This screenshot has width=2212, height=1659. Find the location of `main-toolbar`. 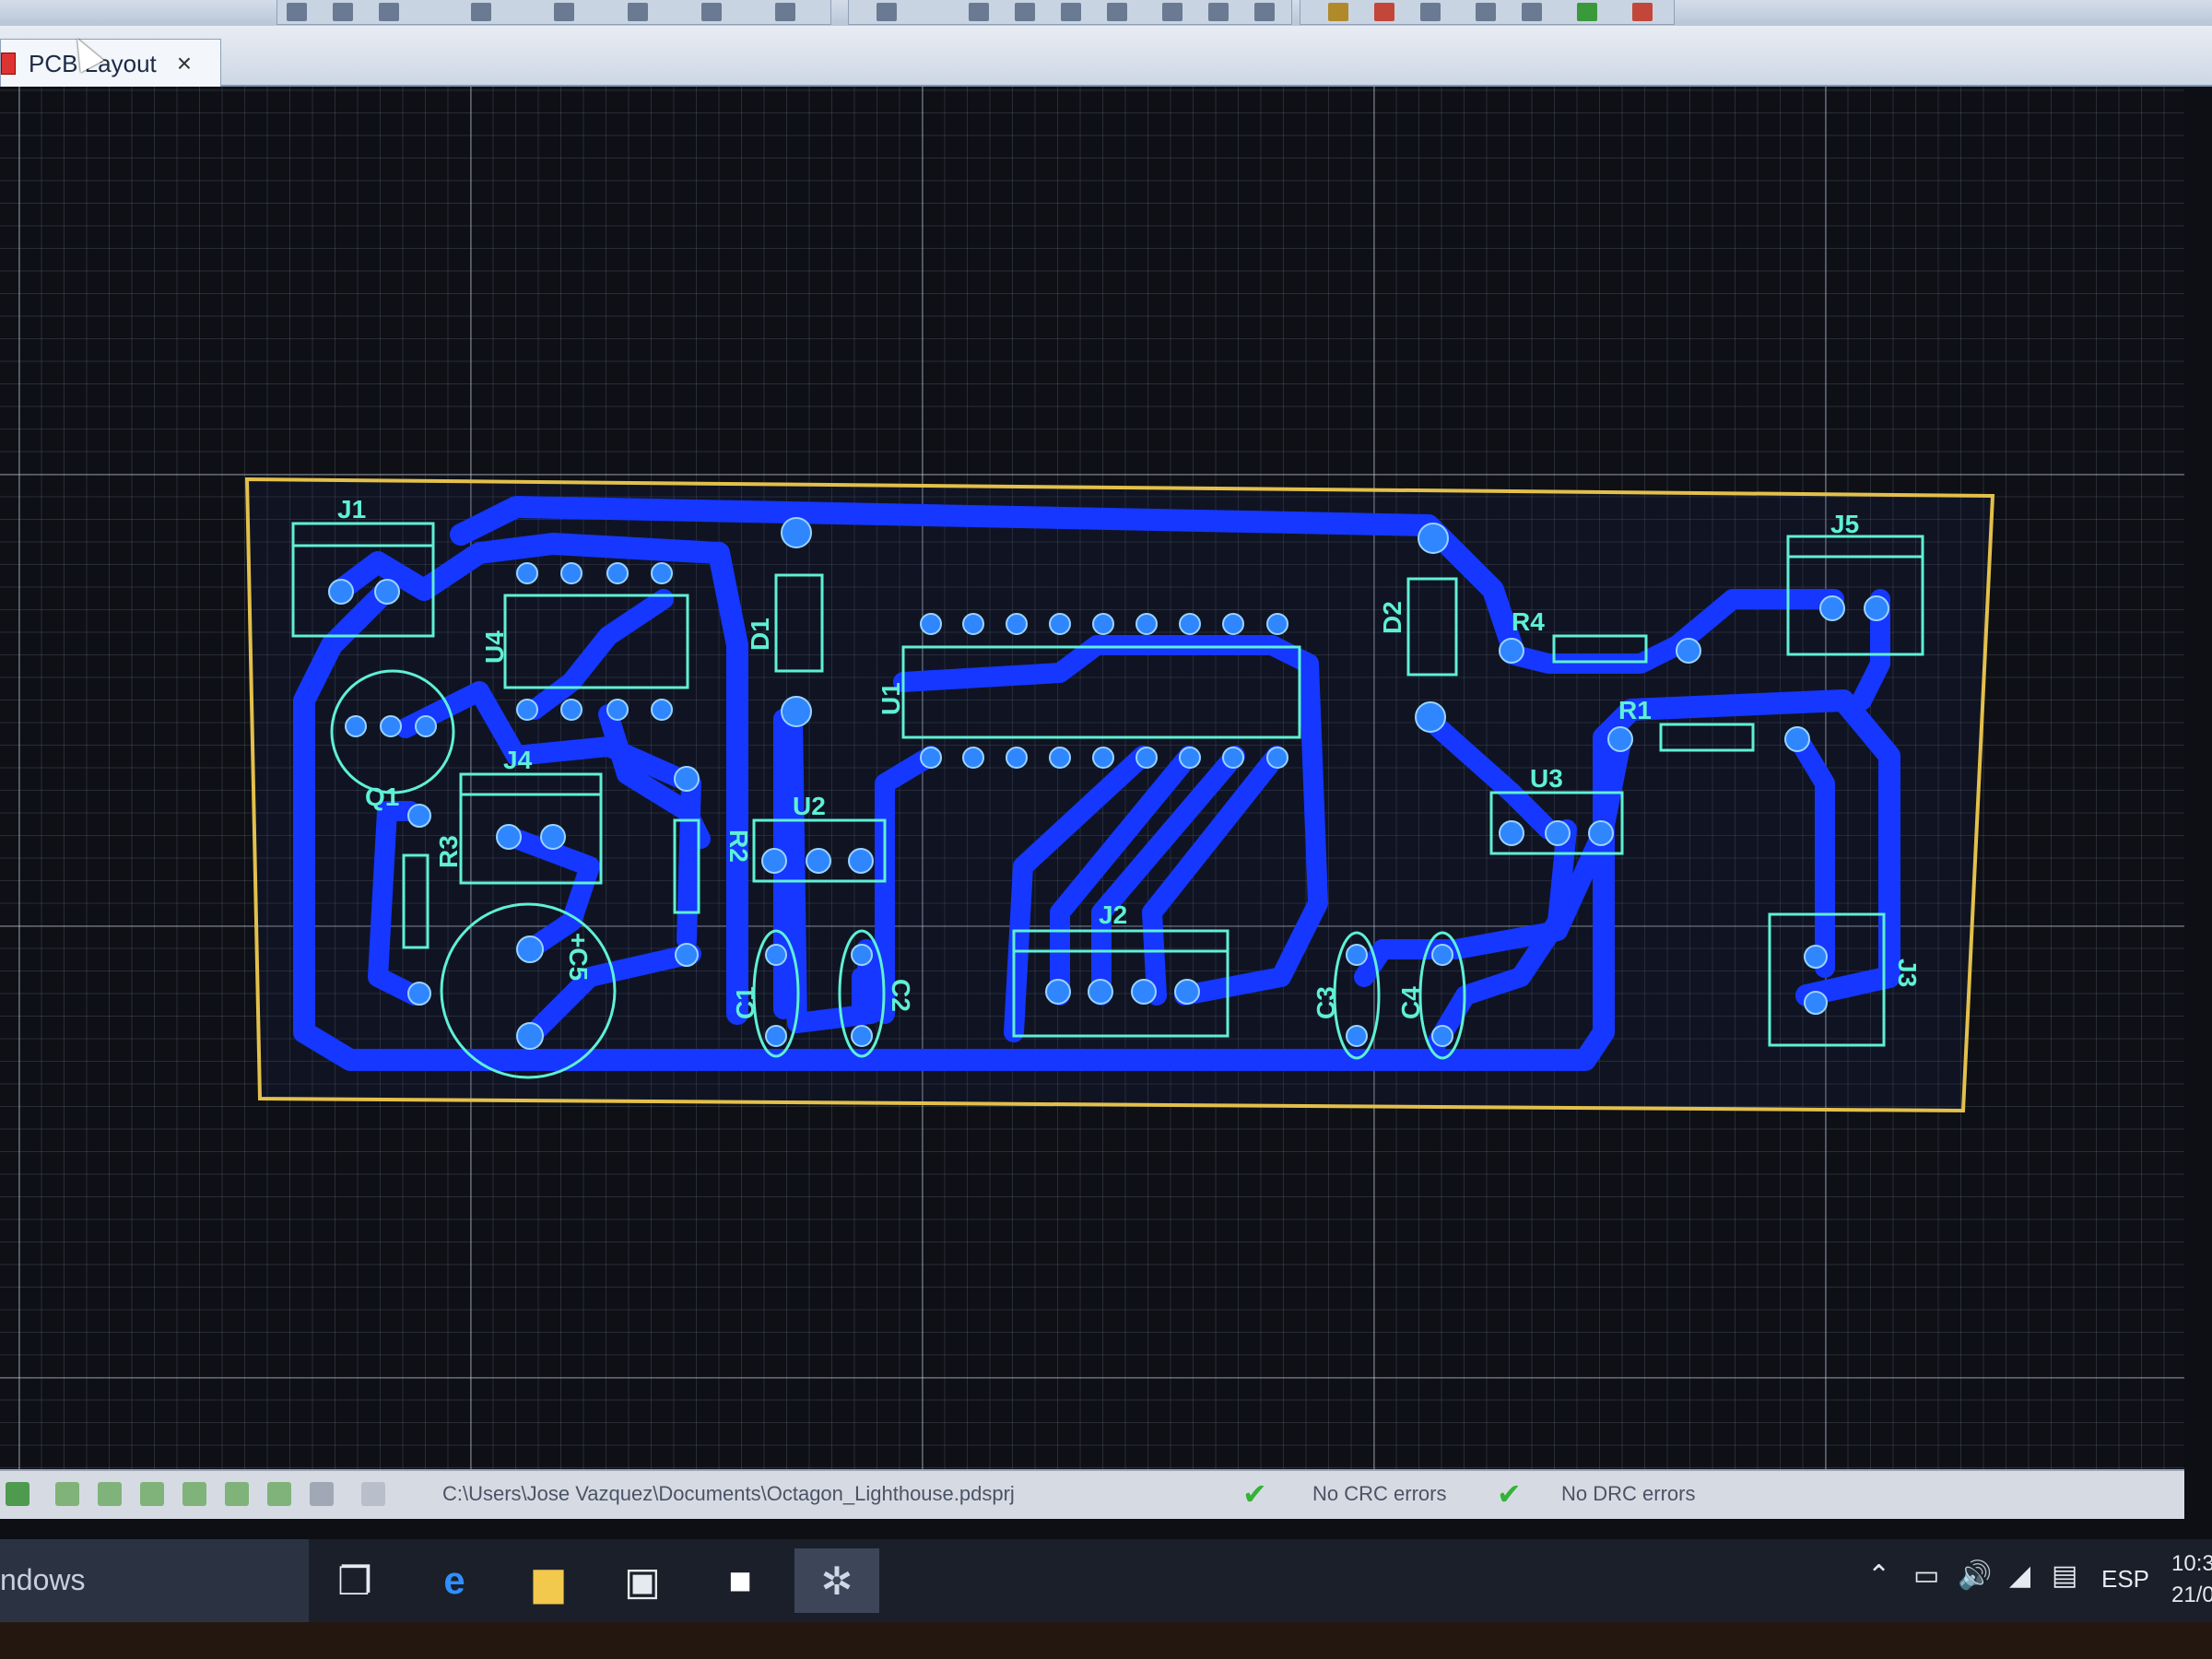

main-toolbar is located at coordinates (1106, 13).